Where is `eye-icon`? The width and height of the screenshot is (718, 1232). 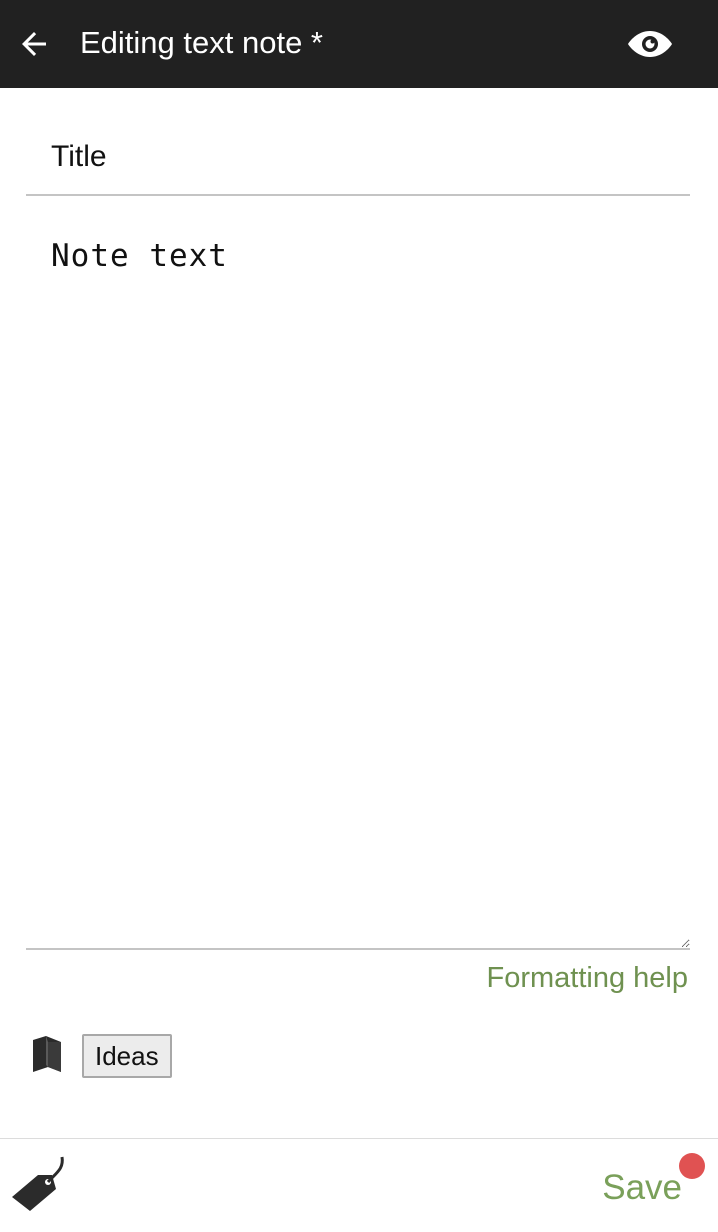
eye-icon is located at coordinates (650, 44).